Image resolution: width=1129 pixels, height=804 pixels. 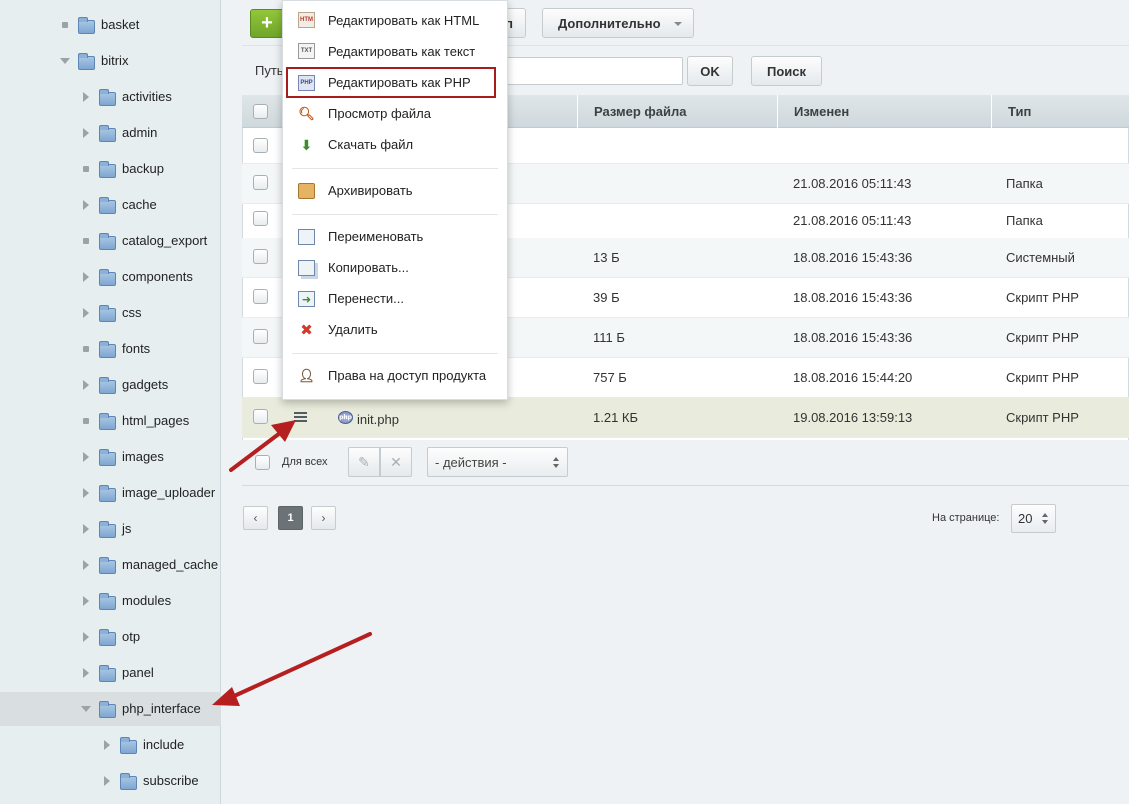 I want to click on tree-label: include, so click(x=164, y=744).